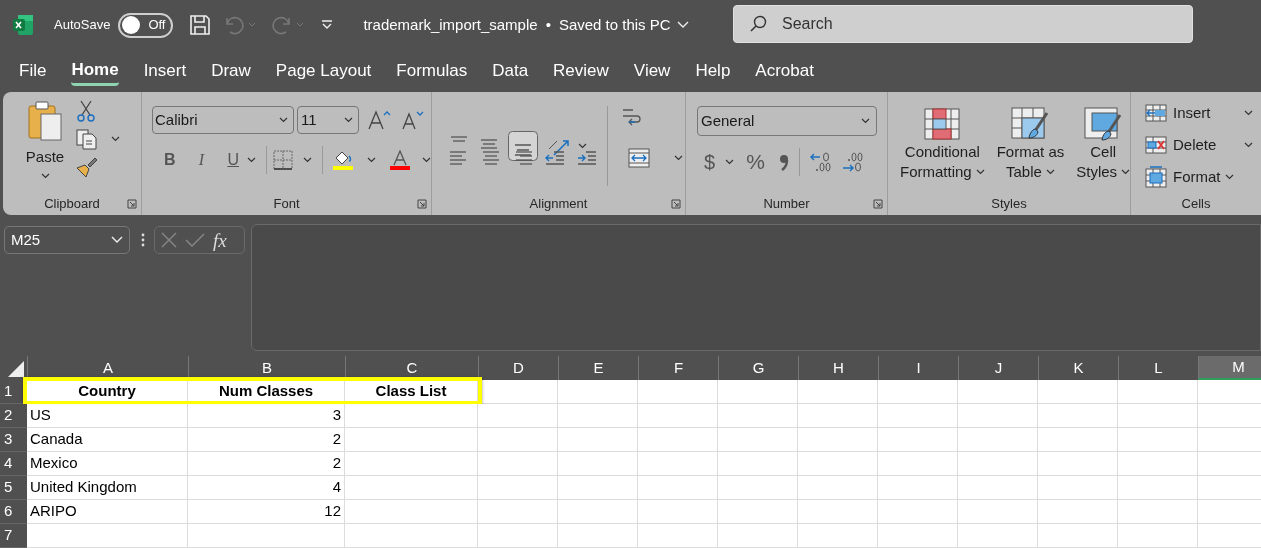  Describe the element at coordinates (107, 464) in the screenshot. I see `table-cell: Mexico` at that location.